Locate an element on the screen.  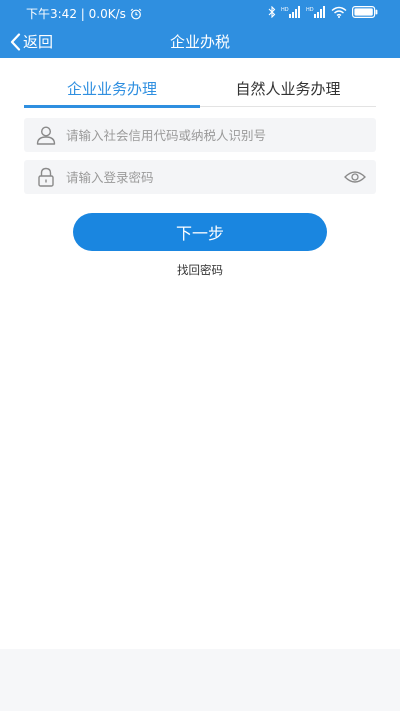
status-bar: 下午3:42 | 0.0K/s HD HD is located at coordinates (200, 13).